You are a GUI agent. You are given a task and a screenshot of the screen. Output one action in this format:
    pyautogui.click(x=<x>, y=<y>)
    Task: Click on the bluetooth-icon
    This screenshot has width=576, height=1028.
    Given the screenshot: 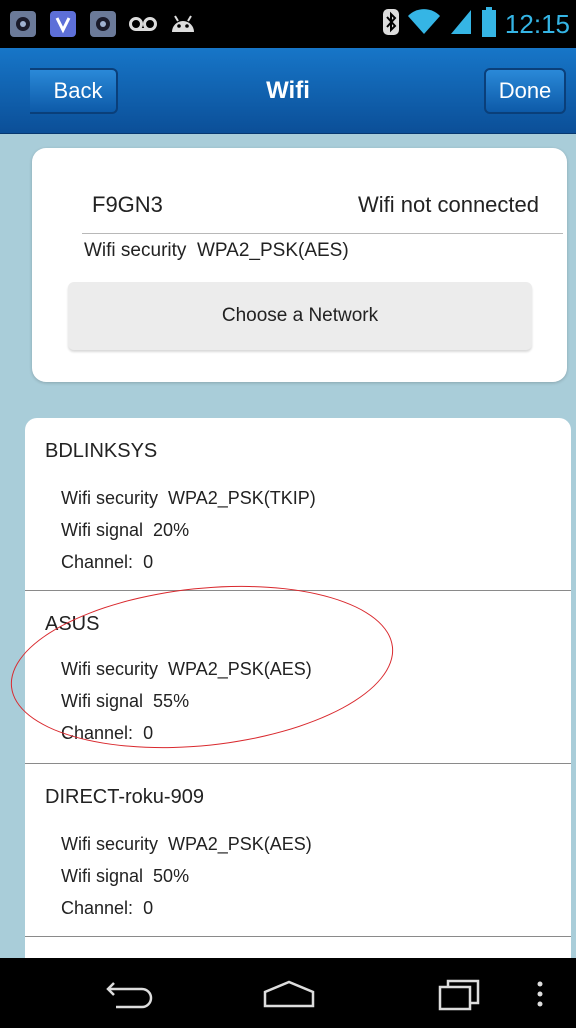 What is the action you would take?
    pyautogui.click(x=390, y=24)
    